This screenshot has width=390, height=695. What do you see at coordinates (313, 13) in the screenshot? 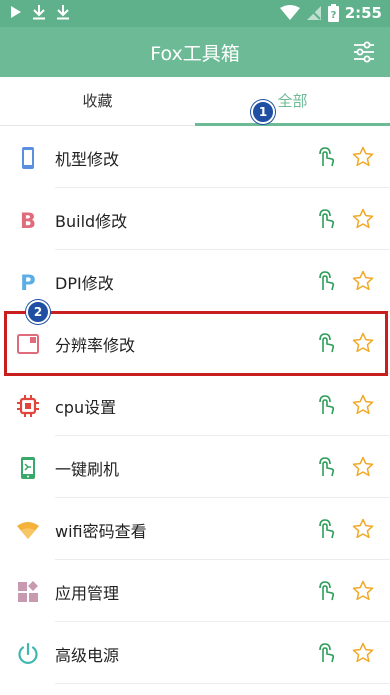
I see `cellular-off-icon` at bounding box center [313, 13].